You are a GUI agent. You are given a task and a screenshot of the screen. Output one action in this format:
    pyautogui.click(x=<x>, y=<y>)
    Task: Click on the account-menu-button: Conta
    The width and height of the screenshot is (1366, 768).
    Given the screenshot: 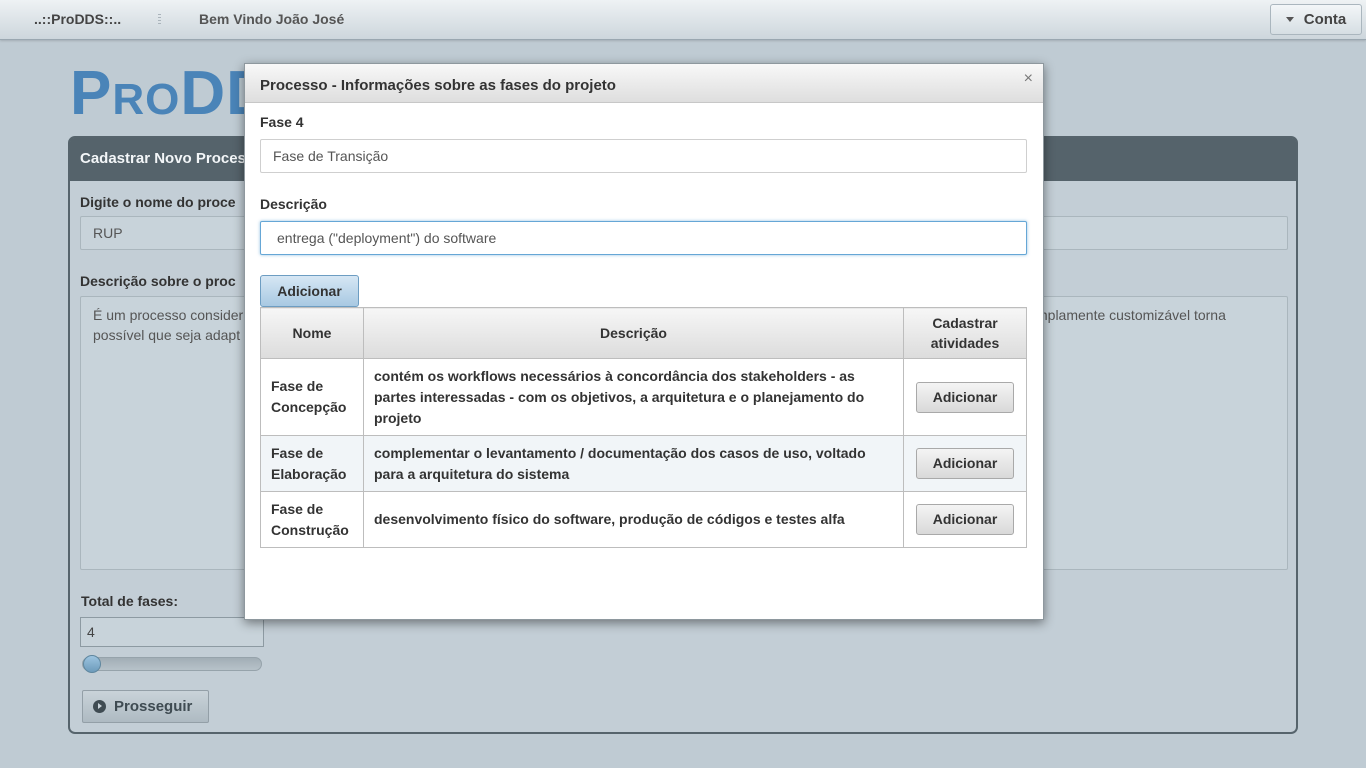 What is the action you would take?
    pyautogui.click(x=1316, y=19)
    